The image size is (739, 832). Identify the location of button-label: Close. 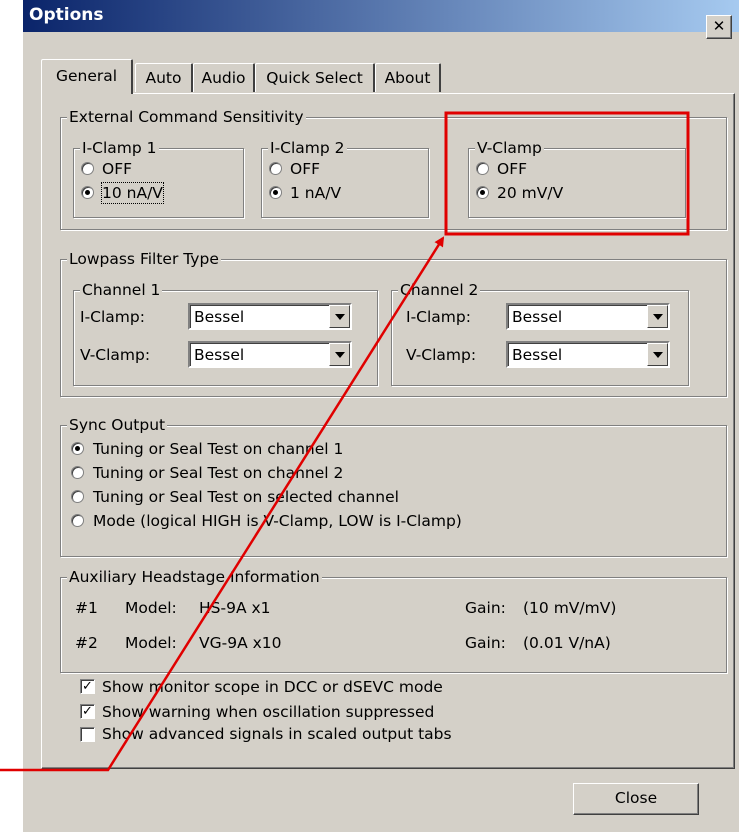
(636, 798).